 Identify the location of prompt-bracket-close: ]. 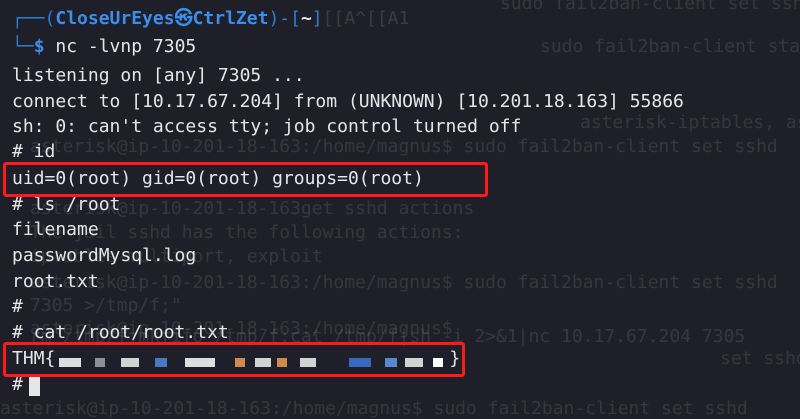
(317, 18).